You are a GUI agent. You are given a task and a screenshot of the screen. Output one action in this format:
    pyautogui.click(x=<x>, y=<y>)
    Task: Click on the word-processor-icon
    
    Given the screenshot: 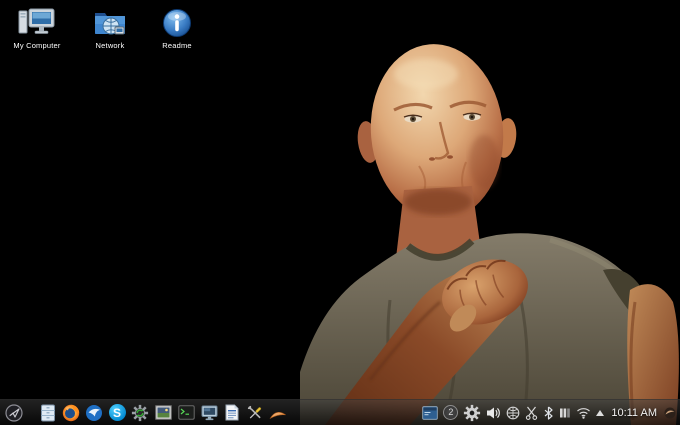 What is the action you would take?
    pyautogui.click(x=232, y=412)
    